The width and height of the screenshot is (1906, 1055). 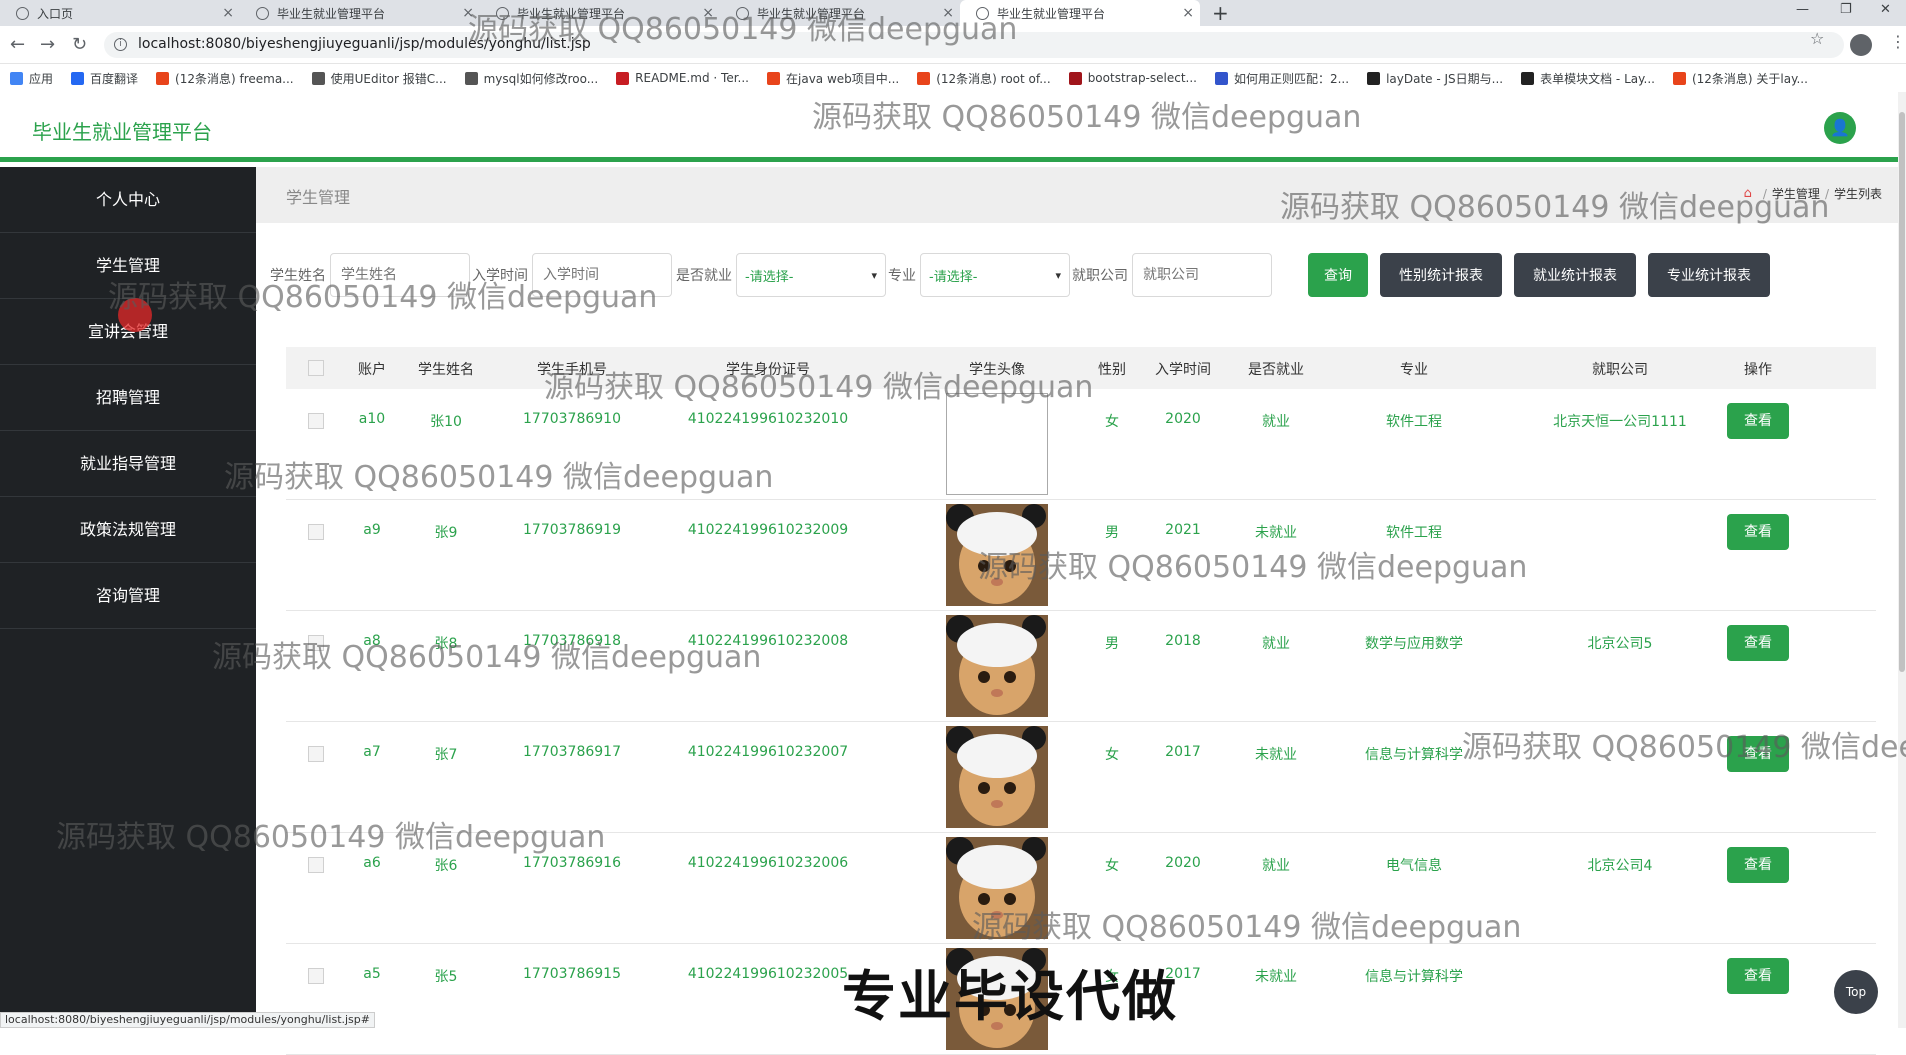 I want to click on sidebar-item-guidance-management: 就业指导管理, so click(x=128, y=464).